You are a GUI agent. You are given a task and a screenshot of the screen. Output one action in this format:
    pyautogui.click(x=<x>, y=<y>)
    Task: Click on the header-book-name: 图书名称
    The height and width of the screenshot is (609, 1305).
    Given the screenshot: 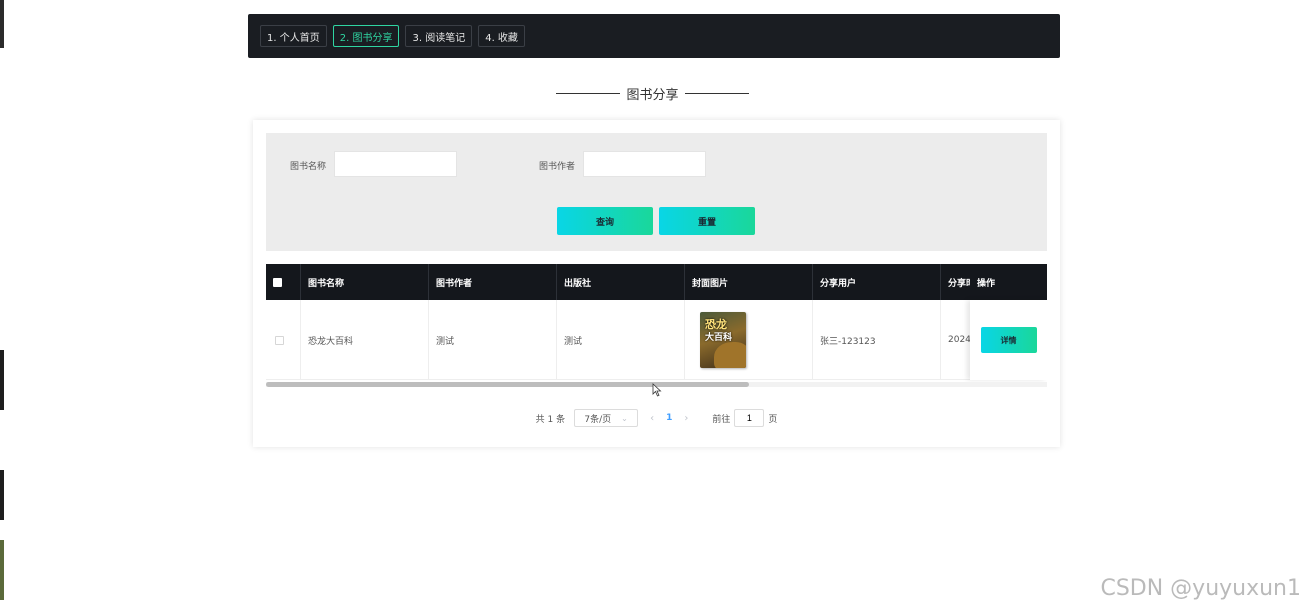 What is the action you would take?
    pyautogui.click(x=365, y=282)
    